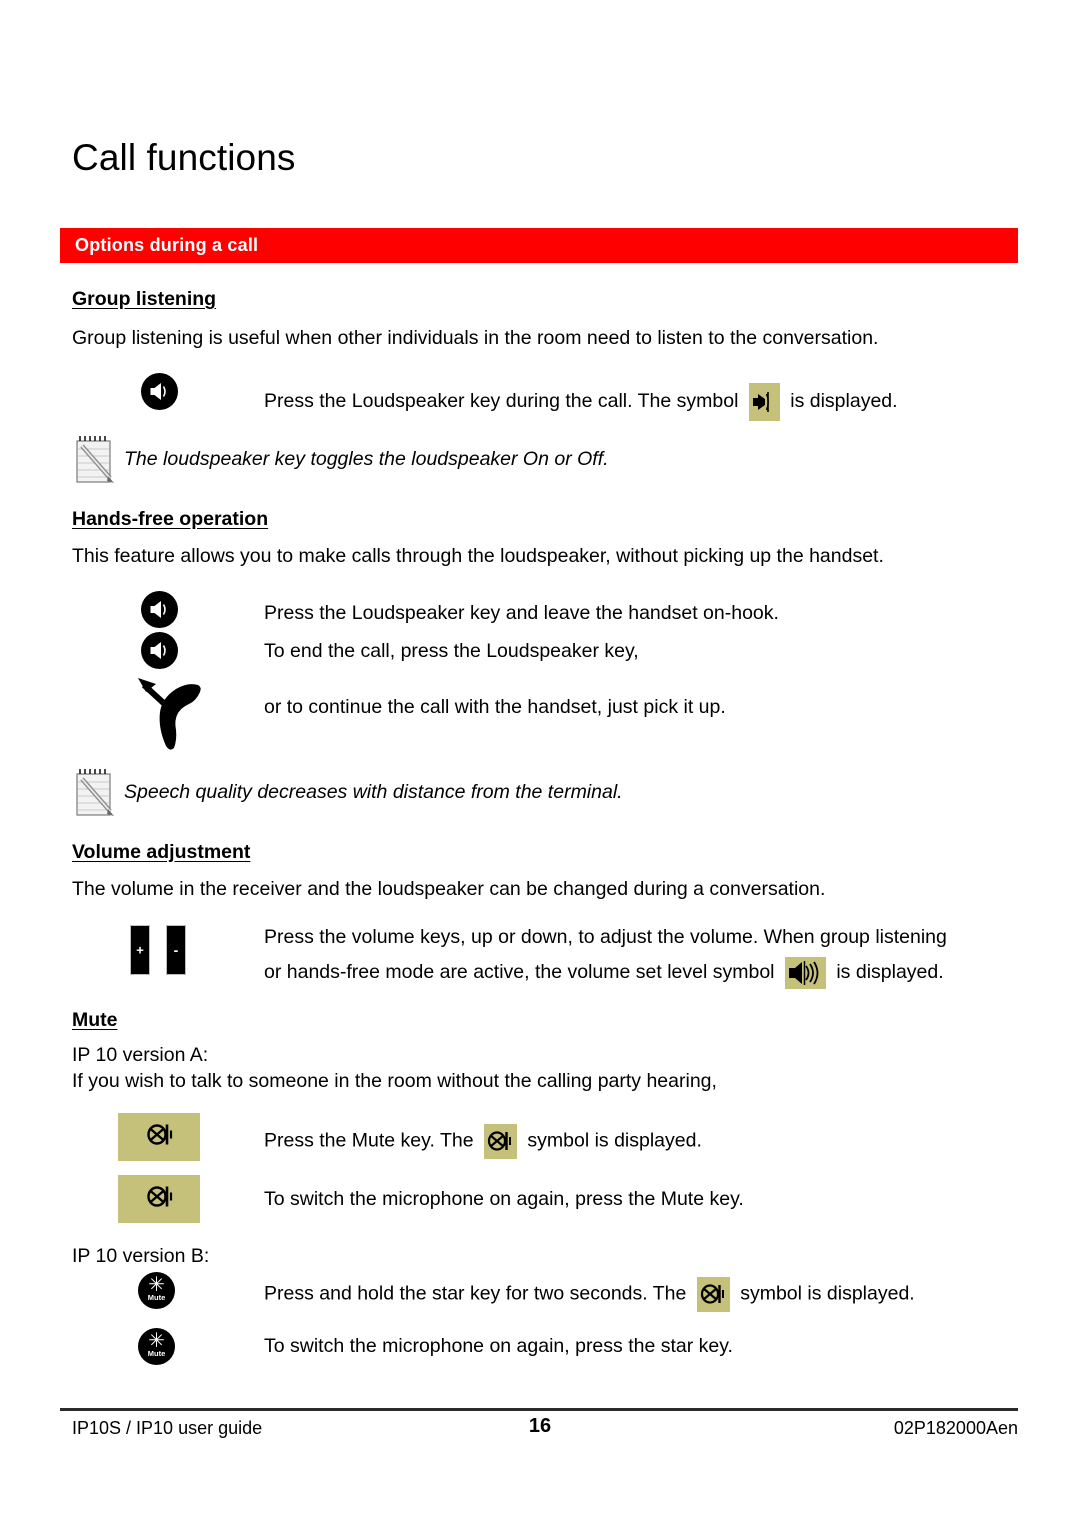  Describe the element at coordinates (170, 519) in the screenshot. I see `heading-hands-free: Hands-free operation` at that location.